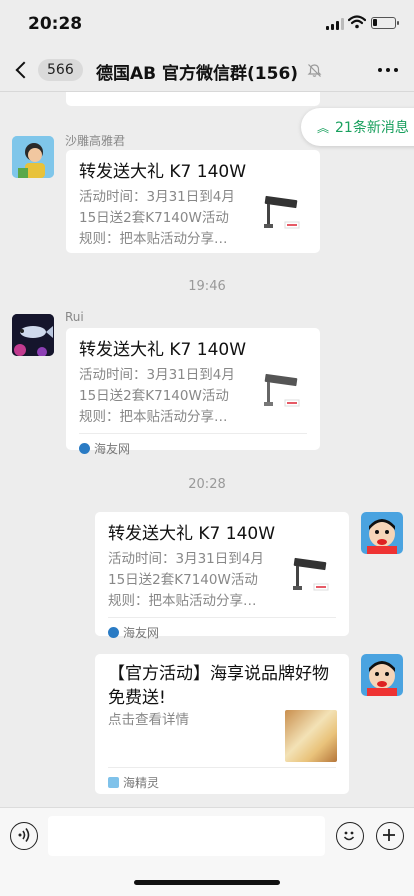 The height and width of the screenshot is (896, 414). What do you see at coordinates (385, 23) in the screenshot?
I see `battery-icon` at bounding box center [385, 23].